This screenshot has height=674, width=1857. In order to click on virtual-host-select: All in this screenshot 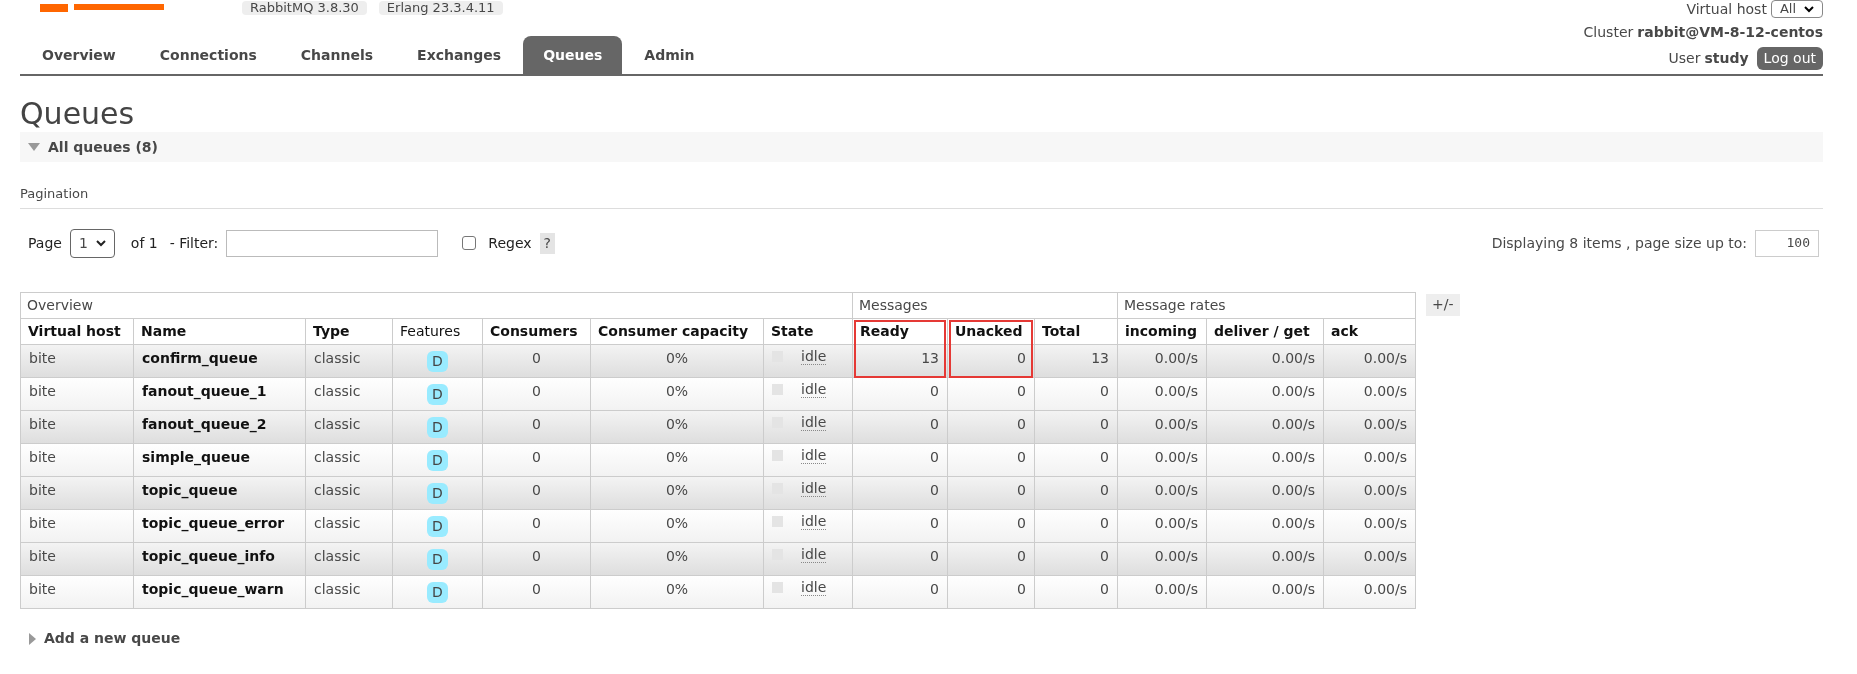, I will do `click(1796, 9)`.